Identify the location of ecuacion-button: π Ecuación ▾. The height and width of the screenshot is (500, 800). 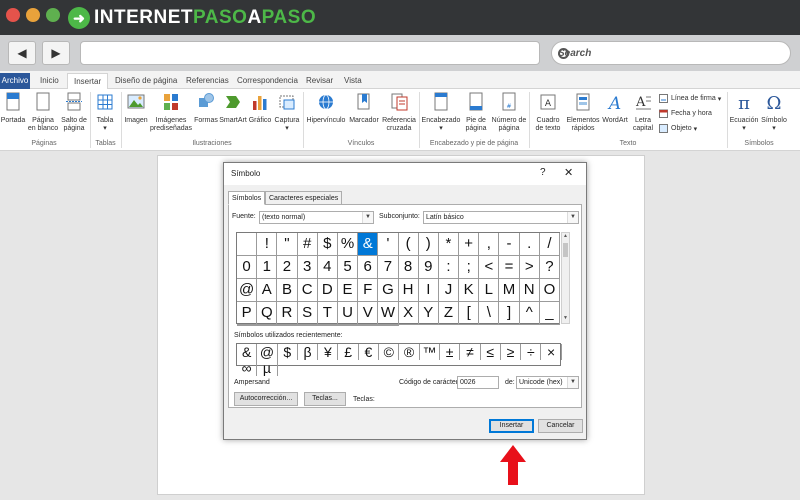
(744, 112).